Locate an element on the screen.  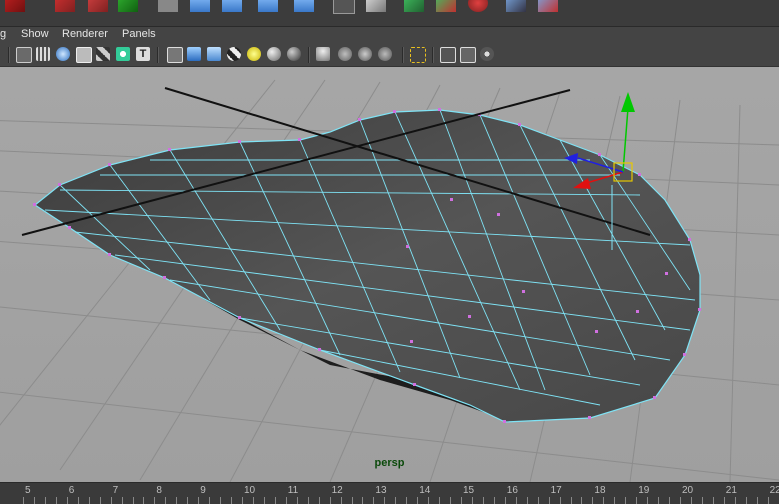
timeline-tick-label: 17 is located at coordinates (556, 490).